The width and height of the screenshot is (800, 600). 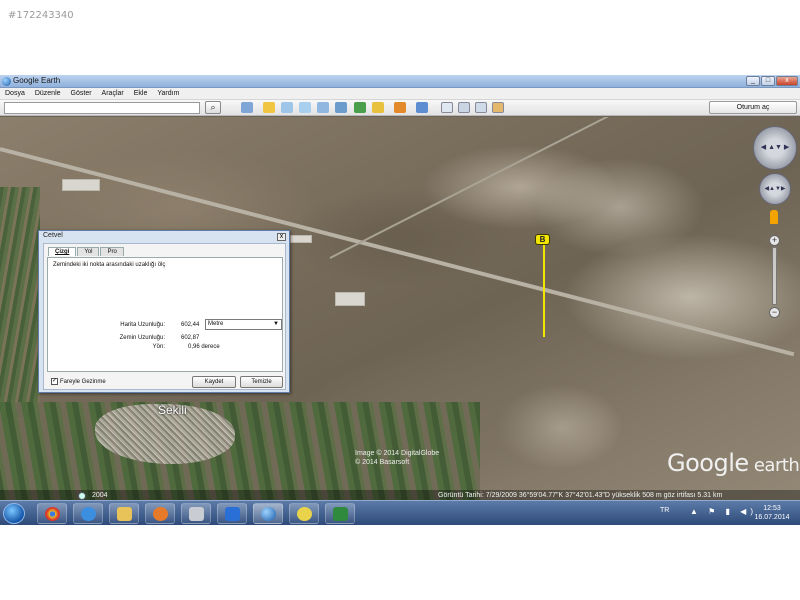 I want to click on listing-id: #172243340, so click(x=41, y=15).